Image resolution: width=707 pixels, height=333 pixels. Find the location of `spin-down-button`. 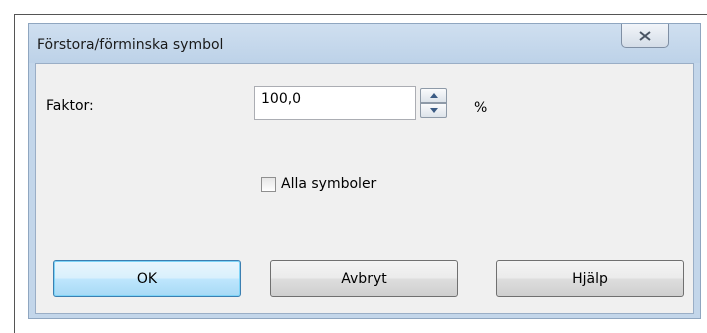

spin-down-button is located at coordinates (433, 110).